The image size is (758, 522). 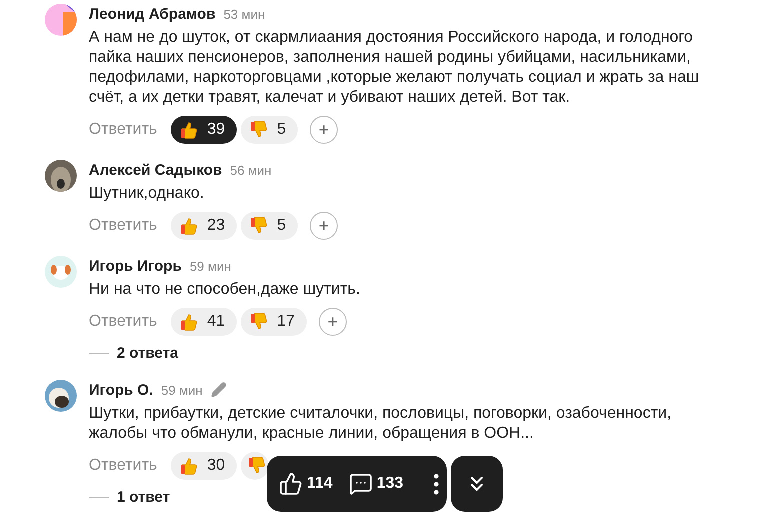 I want to click on author-name: Леонид Абрамов, so click(x=152, y=14).